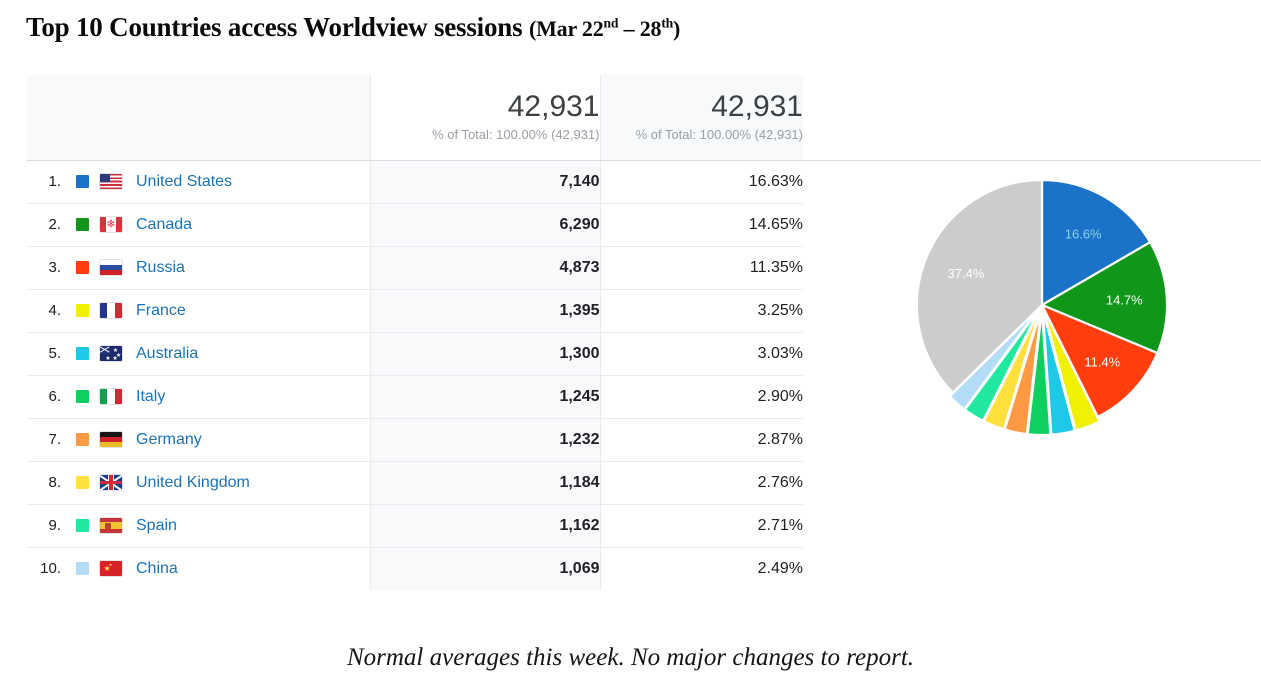  Describe the element at coordinates (199, 118) in the screenshot. I see `column-header-country` at that location.